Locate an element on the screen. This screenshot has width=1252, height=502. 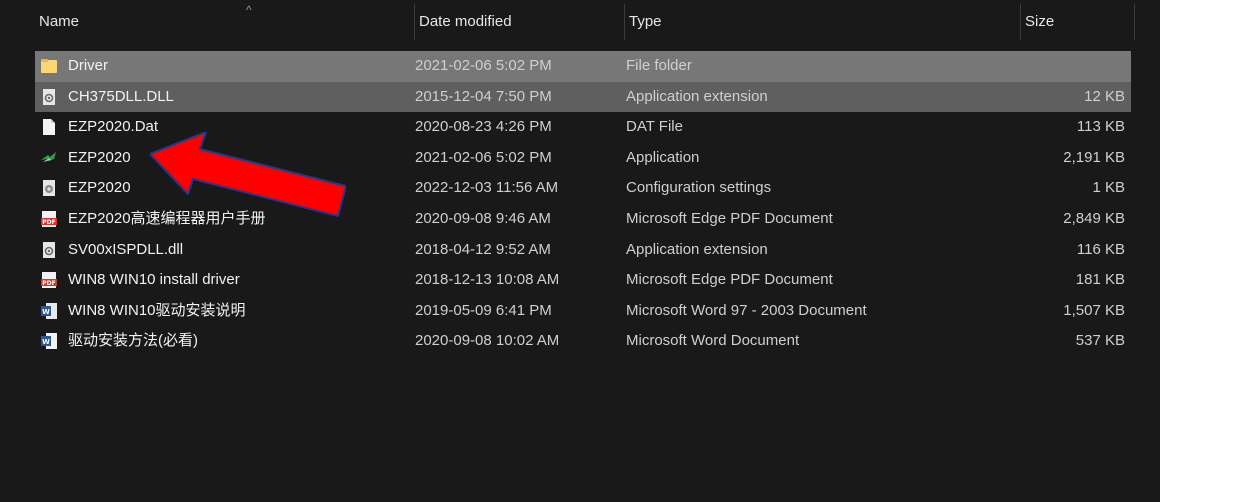
file-date: 2020-09-08 10:02 AM is located at coordinates (487, 341).